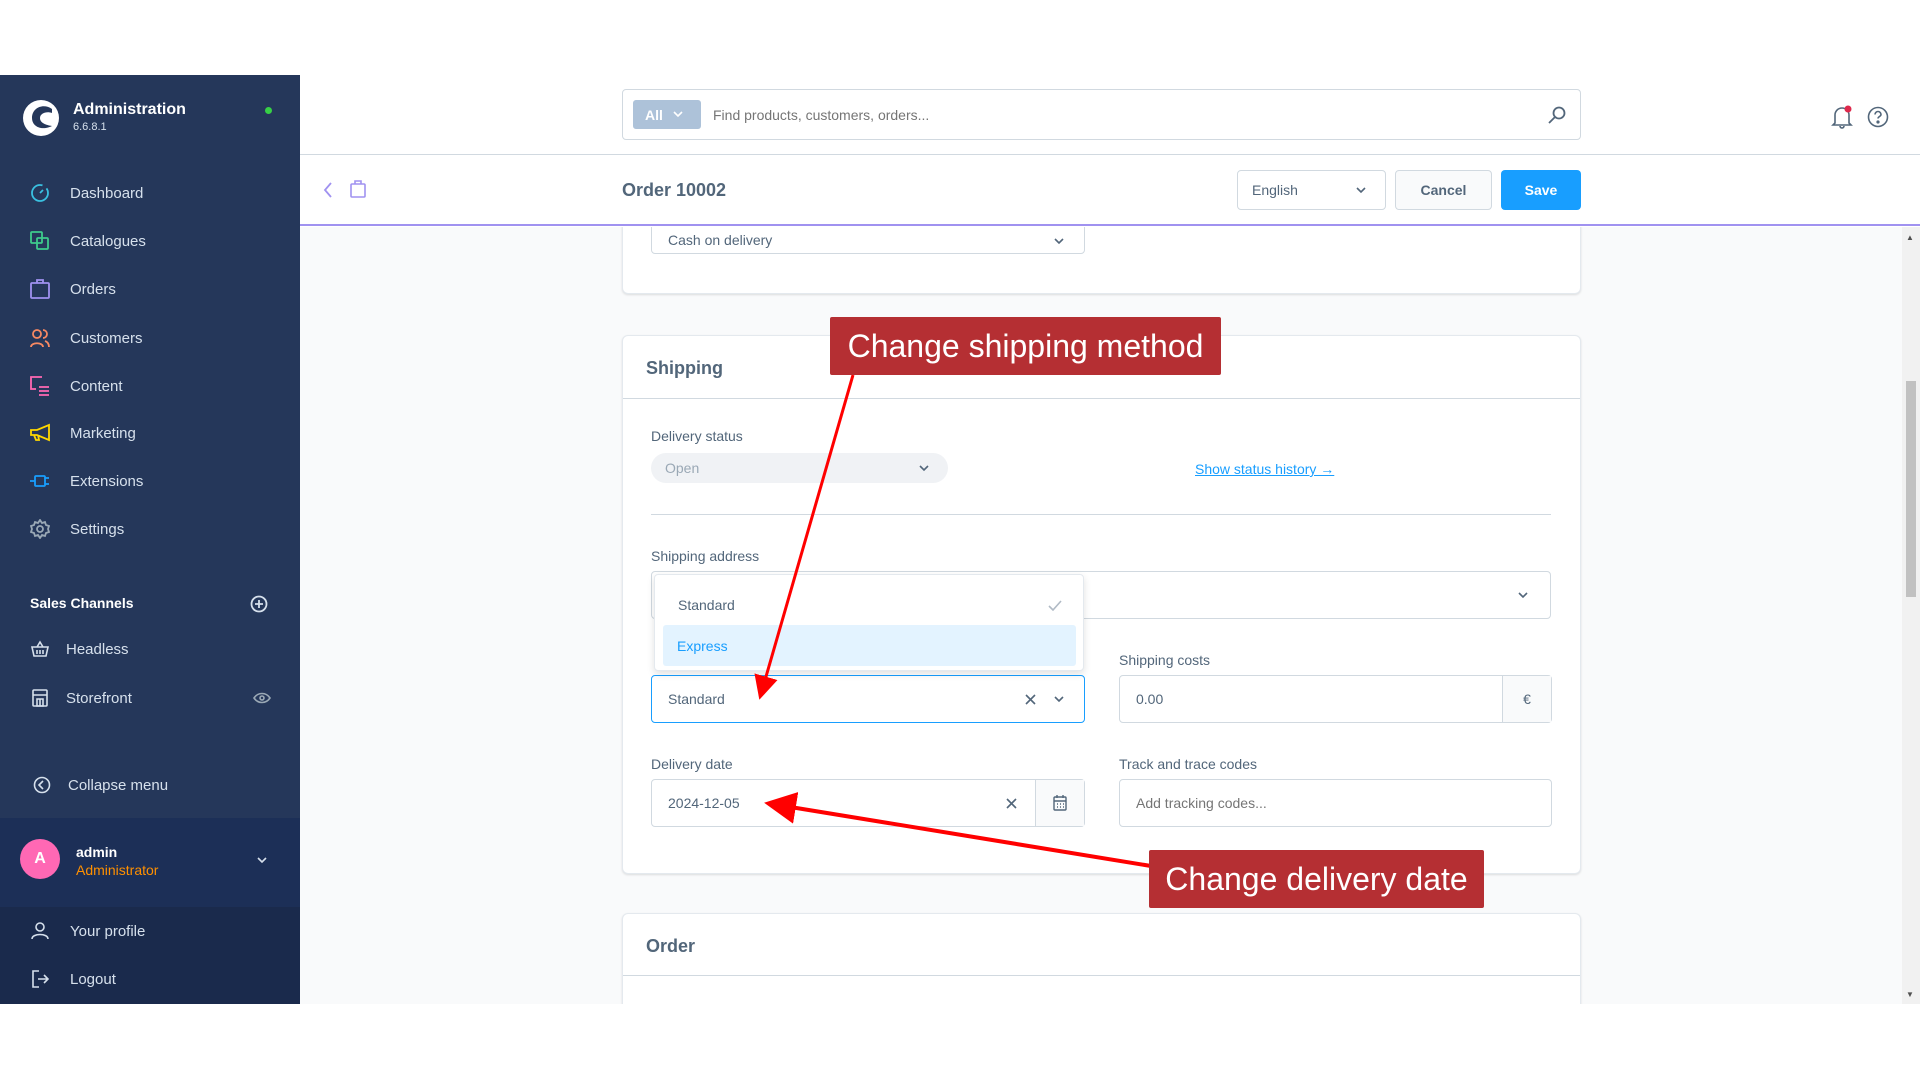  Describe the element at coordinates (40, 481) in the screenshot. I see `plug-icon` at that location.